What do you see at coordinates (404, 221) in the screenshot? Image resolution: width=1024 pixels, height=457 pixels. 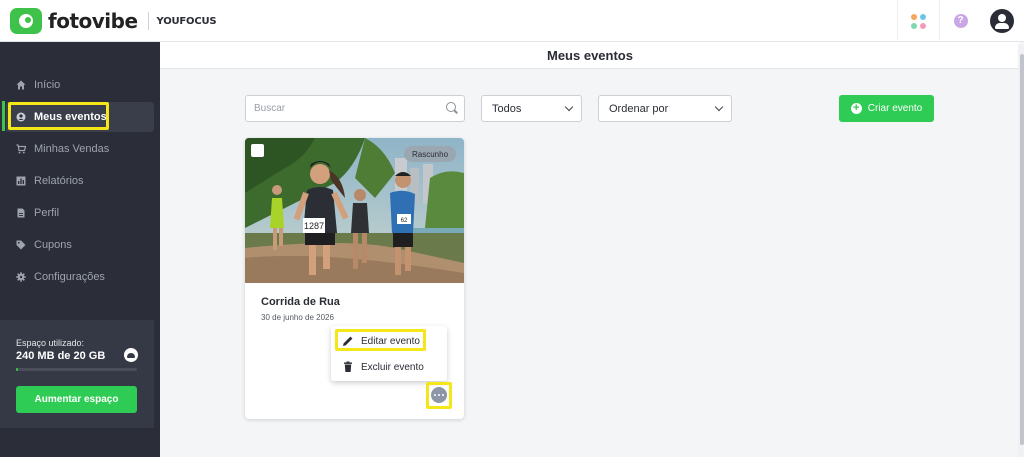 I see `race-bib-number: 62` at bounding box center [404, 221].